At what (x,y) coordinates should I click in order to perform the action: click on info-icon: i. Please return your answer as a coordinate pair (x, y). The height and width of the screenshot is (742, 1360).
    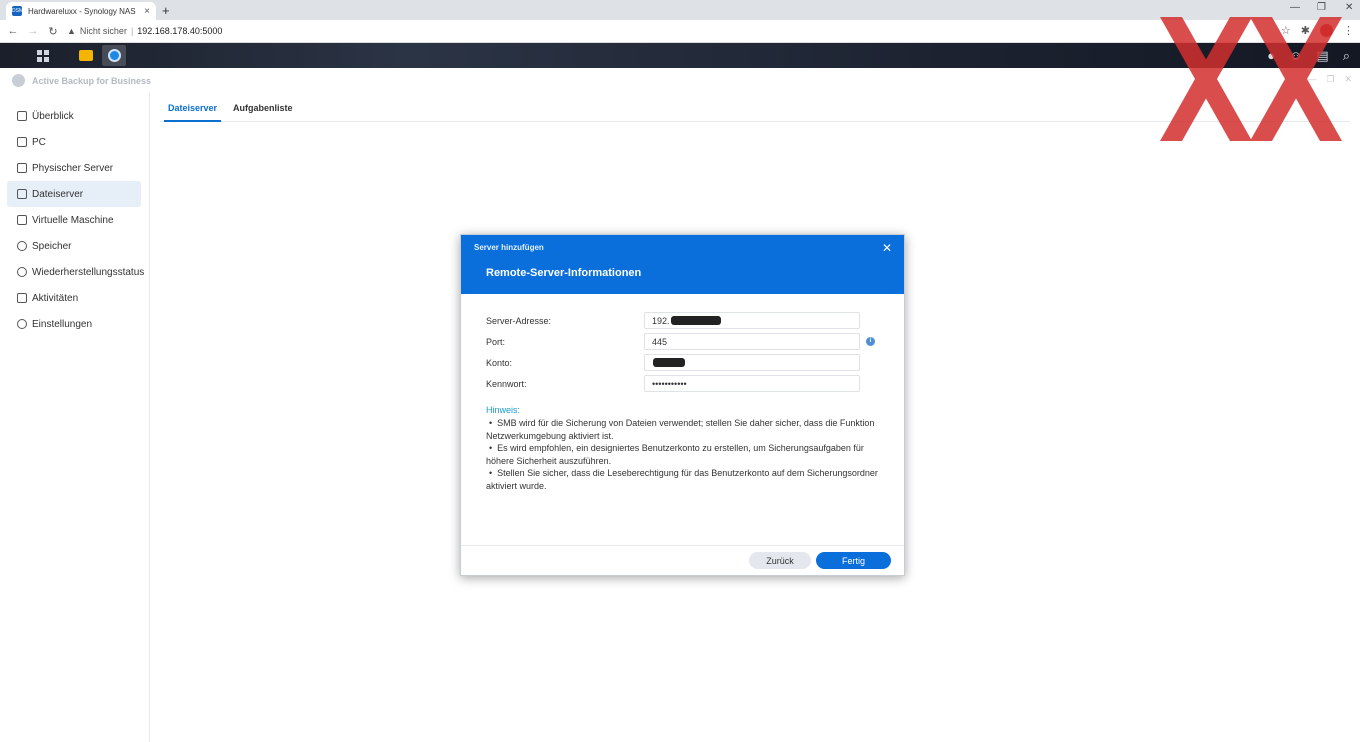
    Looking at the image, I should click on (870, 341).